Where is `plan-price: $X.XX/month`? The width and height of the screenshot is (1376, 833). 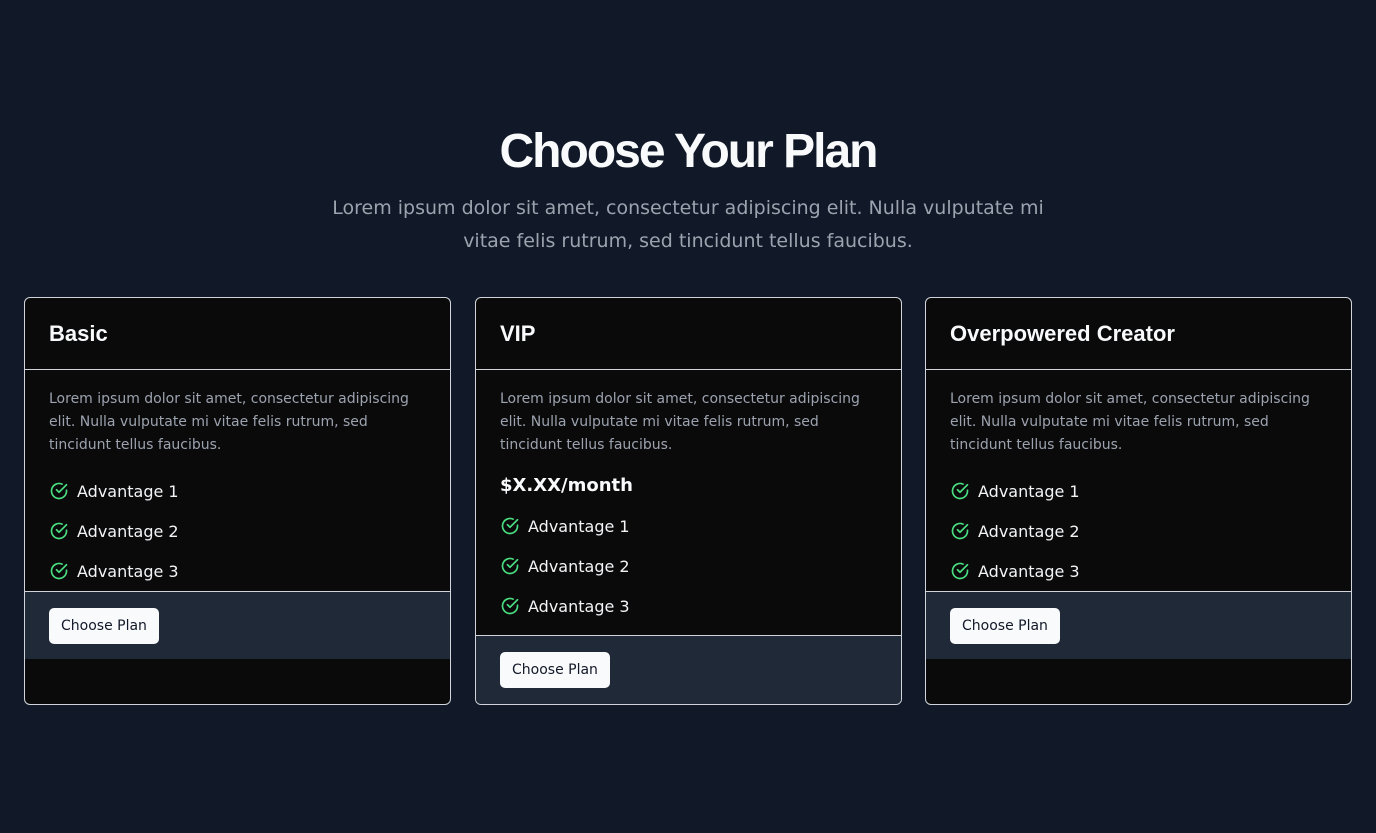
plan-price: $X.XX/month is located at coordinates (566, 485).